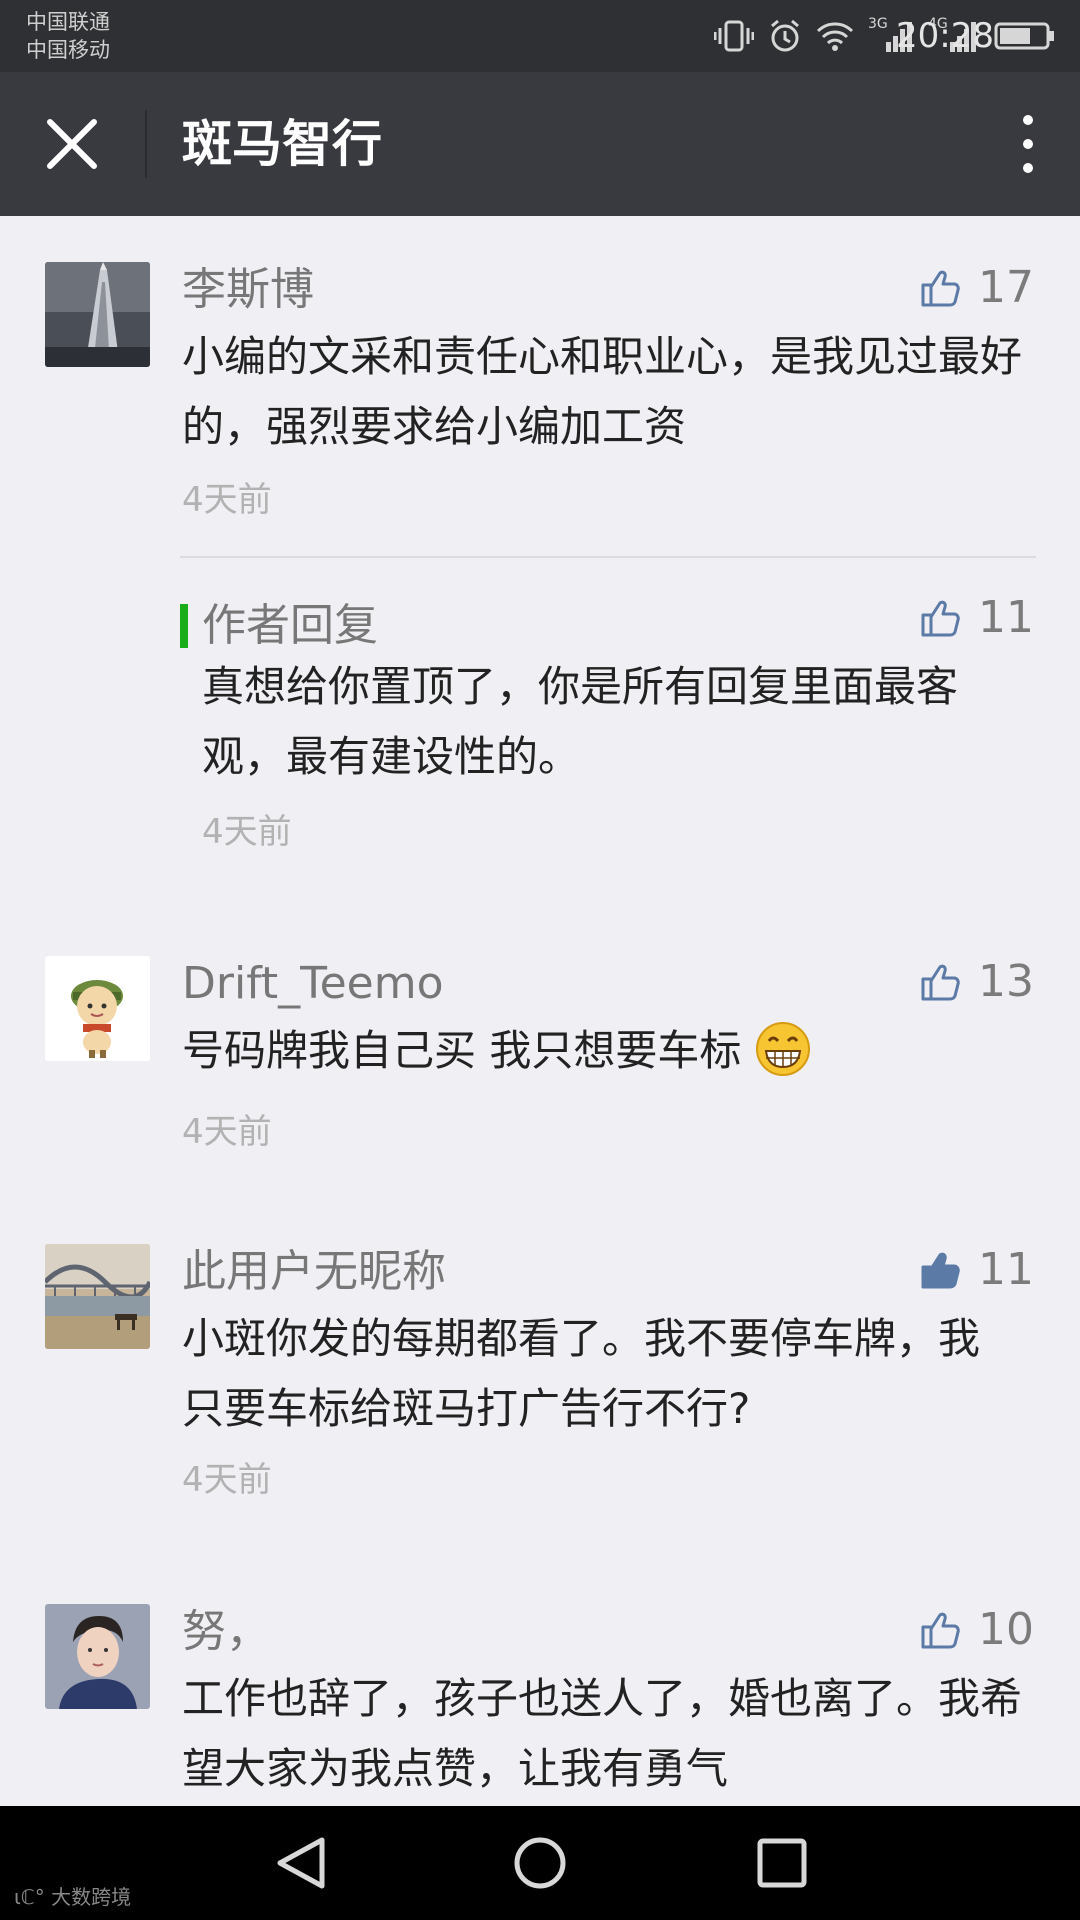  Describe the element at coordinates (734, 36) in the screenshot. I see `vibrate-icon` at that location.